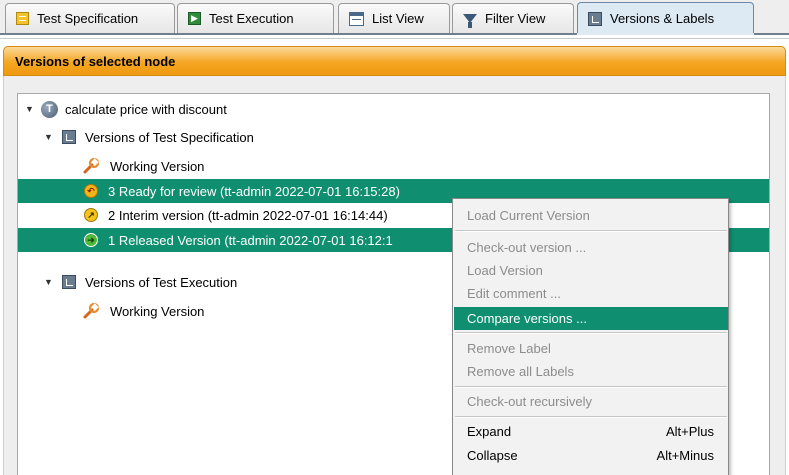 The image size is (789, 475). I want to click on menu-item-label: Collapse, so click(492, 455).